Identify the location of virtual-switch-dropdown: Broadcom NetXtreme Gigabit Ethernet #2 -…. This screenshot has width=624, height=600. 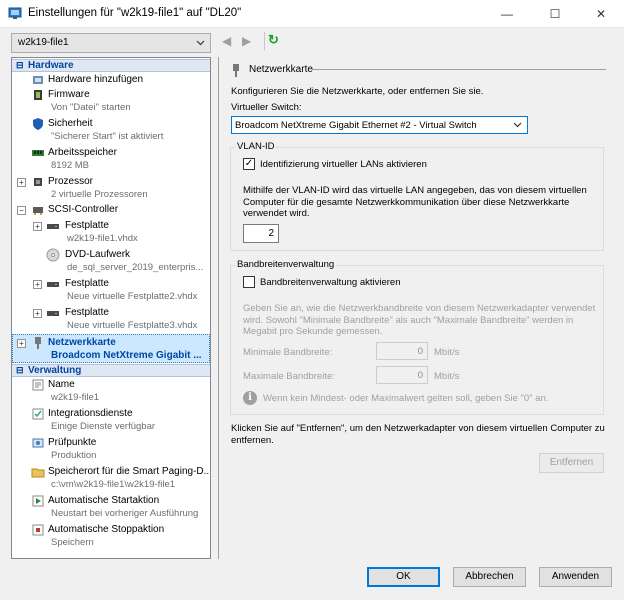
(379, 125).